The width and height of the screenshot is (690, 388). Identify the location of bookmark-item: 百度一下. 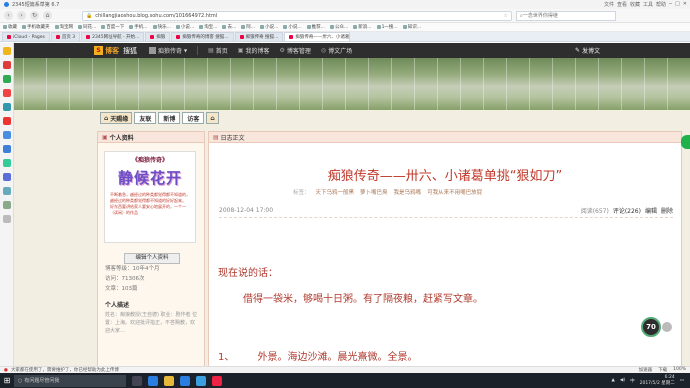
(112, 27).